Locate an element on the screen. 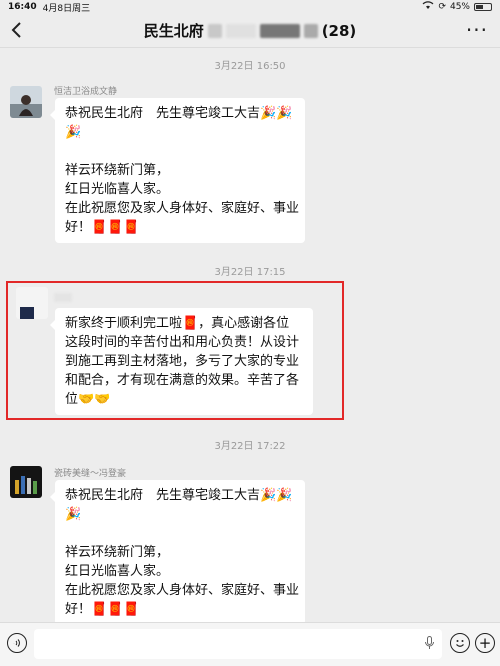 Image resolution: width=500 pixels, height=666 pixels. battery-icon is located at coordinates (483, 7).